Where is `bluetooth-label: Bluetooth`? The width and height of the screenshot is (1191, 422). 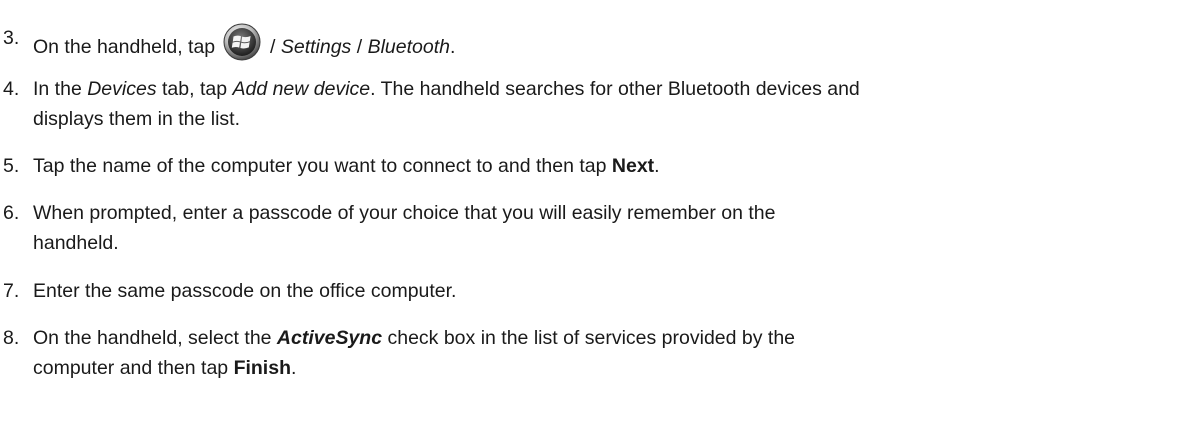
bluetooth-label: Bluetooth is located at coordinates (408, 47).